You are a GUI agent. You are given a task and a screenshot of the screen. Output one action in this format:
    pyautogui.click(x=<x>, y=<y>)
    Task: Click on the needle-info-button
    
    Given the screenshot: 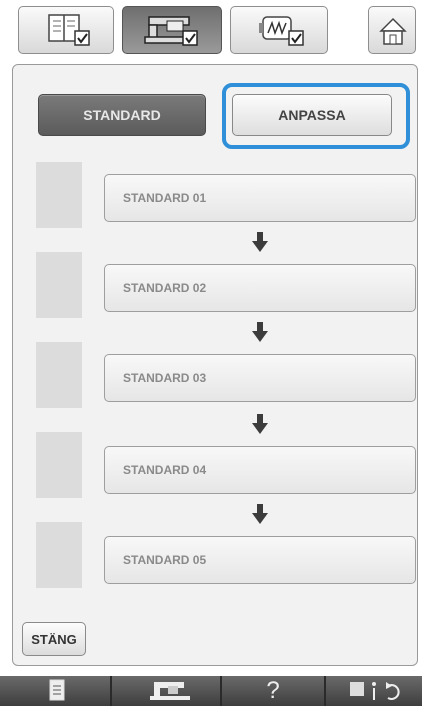 What is the action you would take?
    pyautogui.click(x=374, y=691)
    